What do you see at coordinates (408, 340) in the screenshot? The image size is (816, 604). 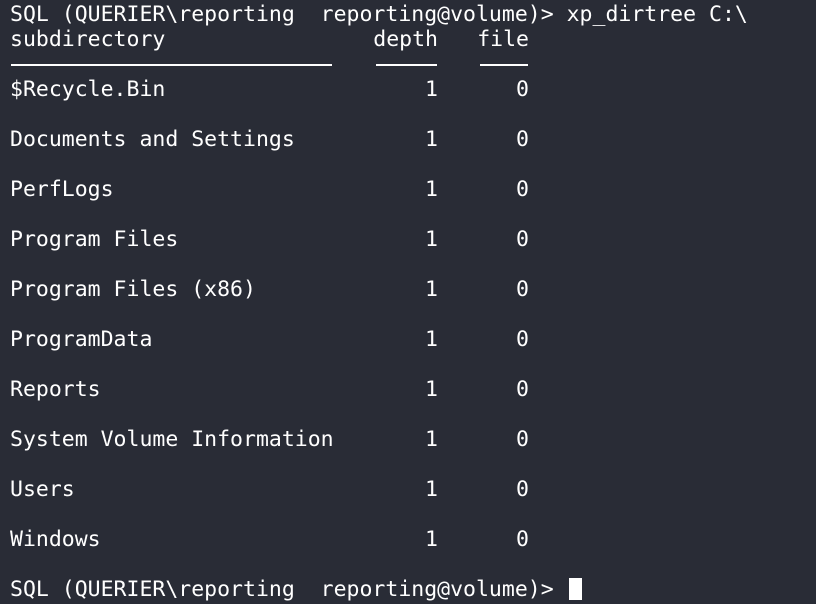 I see `table-row: ProgramData 1 0` at bounding box center [408, 340].